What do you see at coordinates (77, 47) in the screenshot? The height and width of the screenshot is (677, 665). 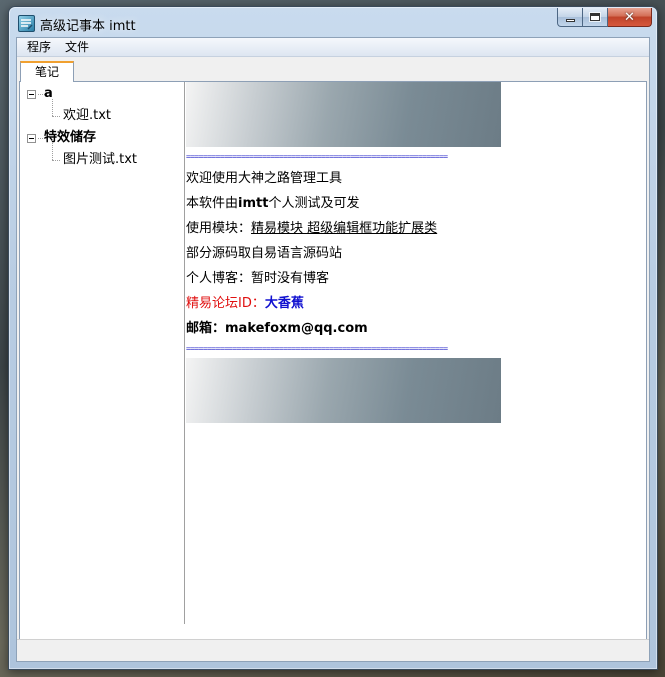 I see `menu-file: 文件` at bounding box center [77, 47].